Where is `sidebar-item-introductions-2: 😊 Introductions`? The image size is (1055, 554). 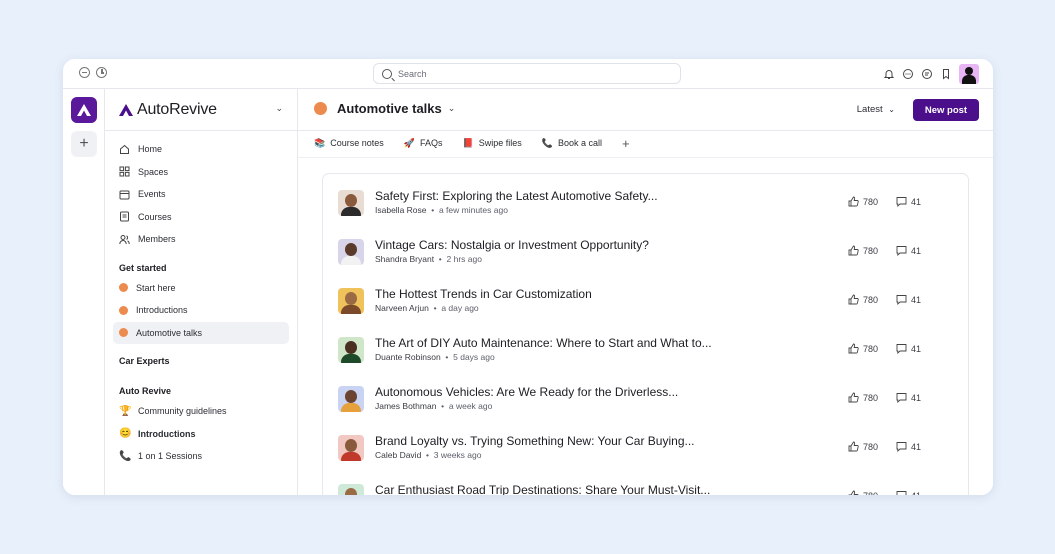
sidebar-item-introductions-2: 😊 Introductions is located at coordinates (201, 434).